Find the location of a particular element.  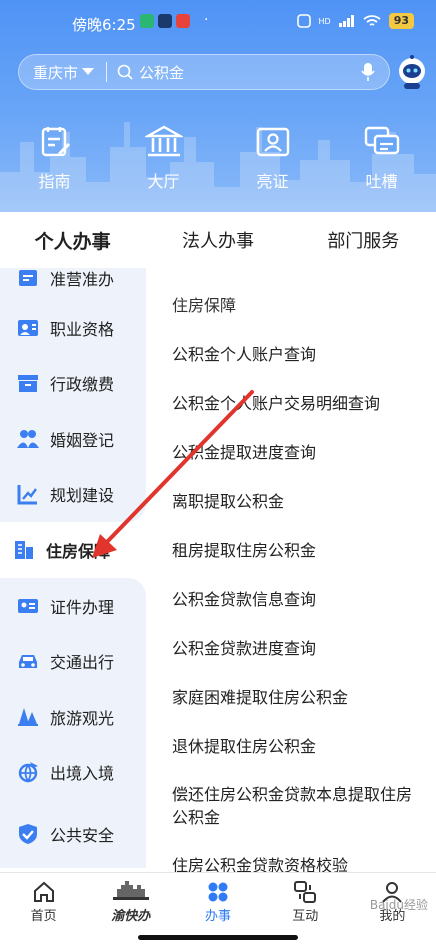

service-item: 离职提取公积金 is located at coordinates (291, 501).